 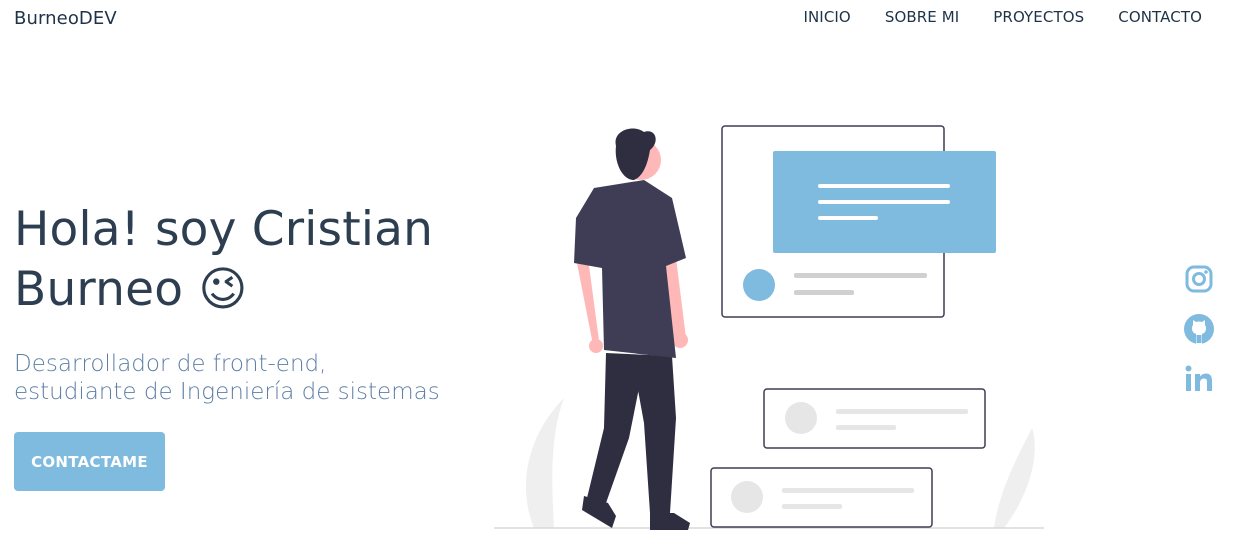 I want to click on nav-item-sobre-mi: SOBRE MI, so click(x=922, y=17).